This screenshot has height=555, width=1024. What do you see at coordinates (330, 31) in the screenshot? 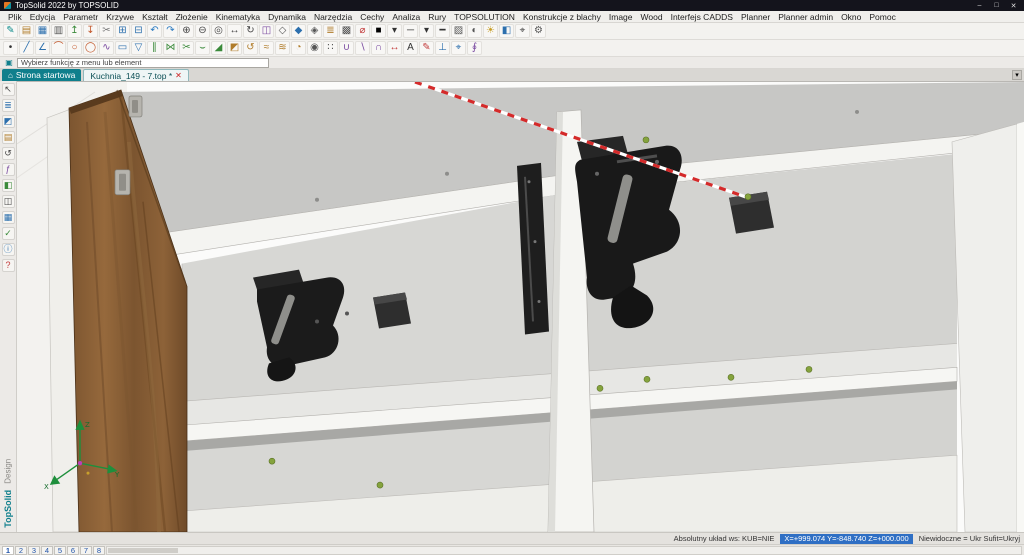
I see `layers-icon: ≣` at bounding box center [330, 31].